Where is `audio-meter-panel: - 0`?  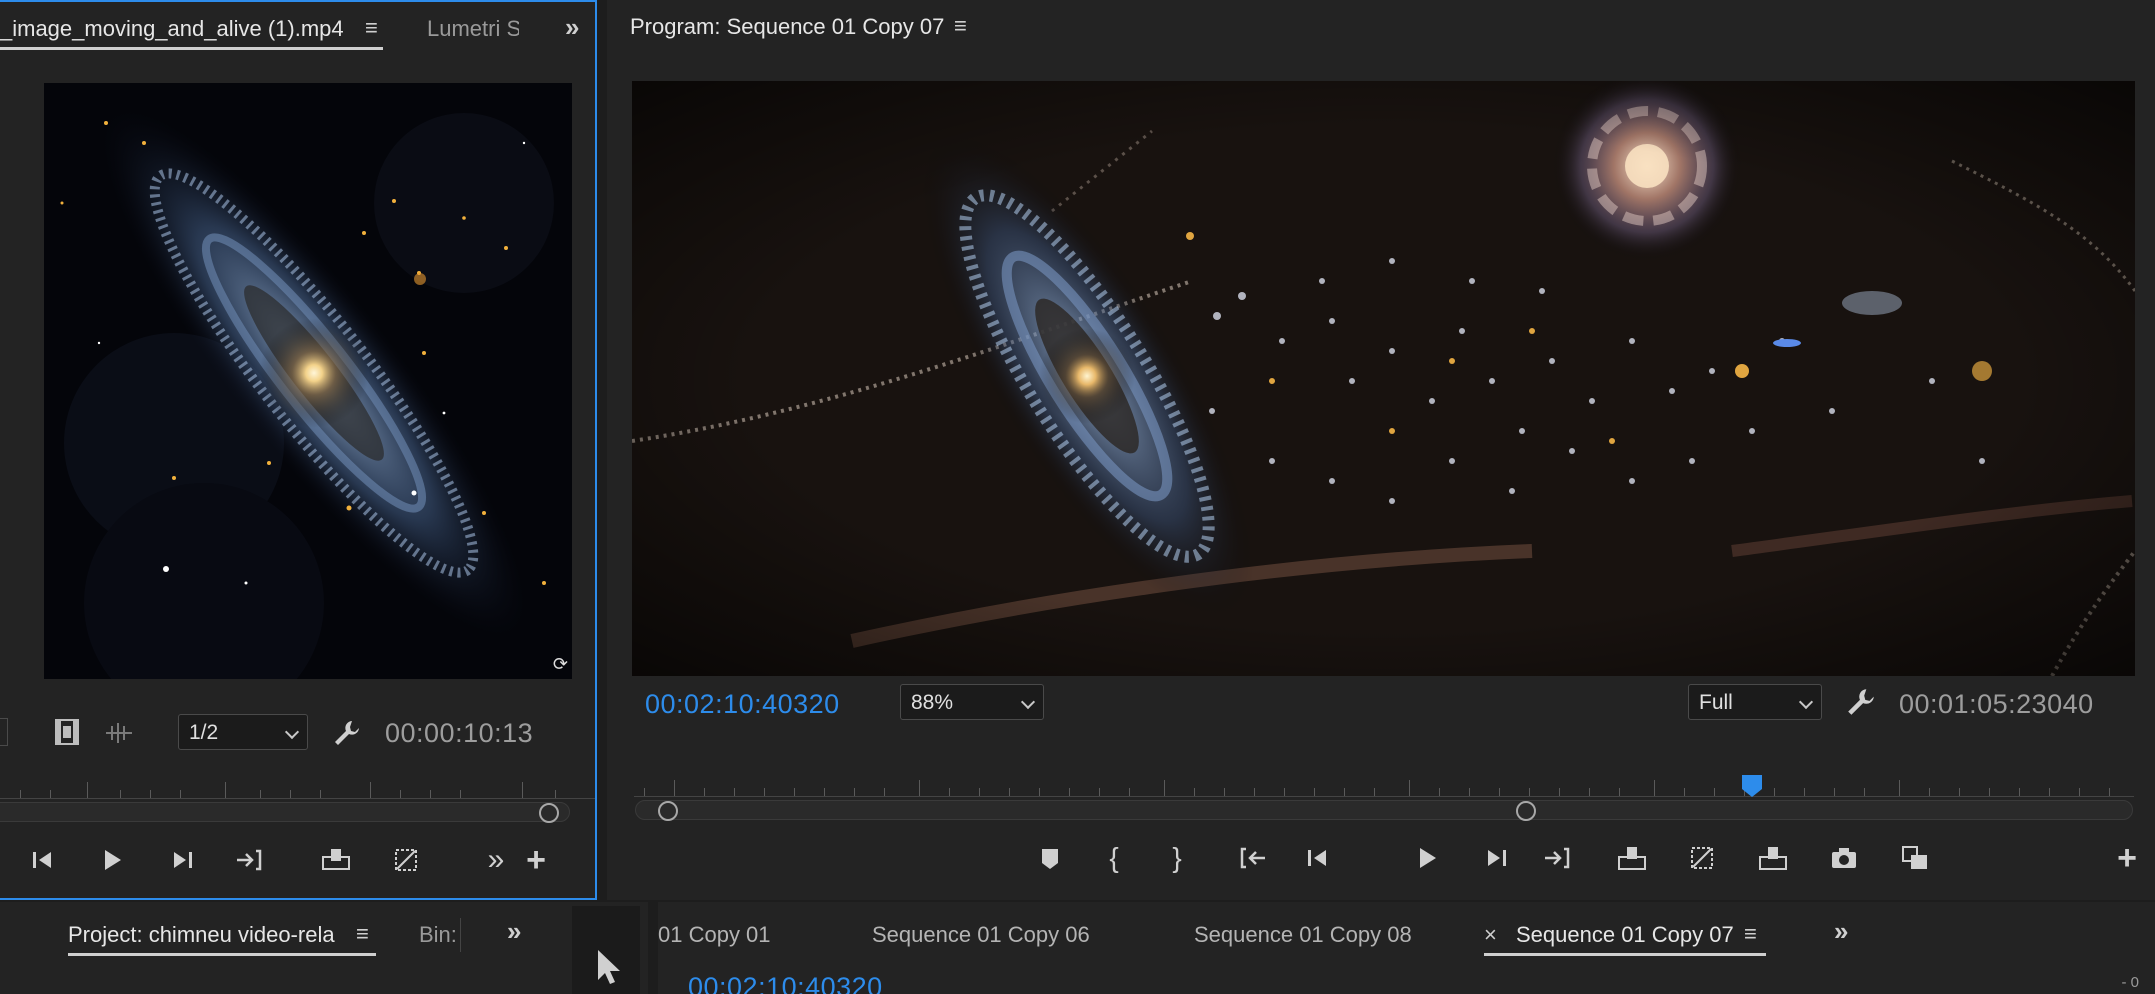
audio-meter-panel: - 0 is located at coordinates (2017, 948).